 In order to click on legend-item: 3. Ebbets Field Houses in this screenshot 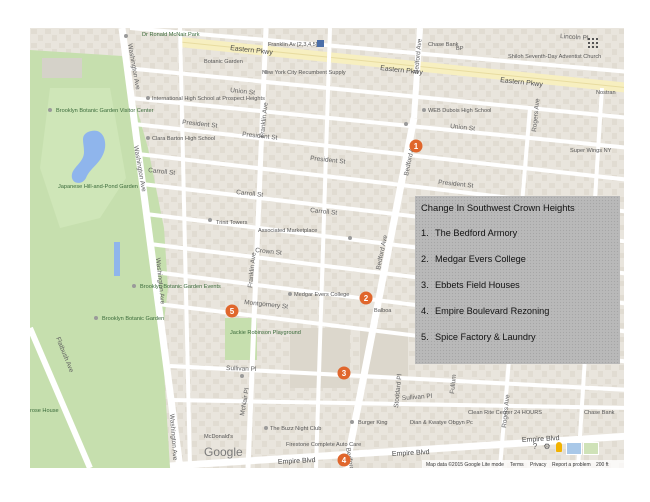, I will do `click(470, 285)`.